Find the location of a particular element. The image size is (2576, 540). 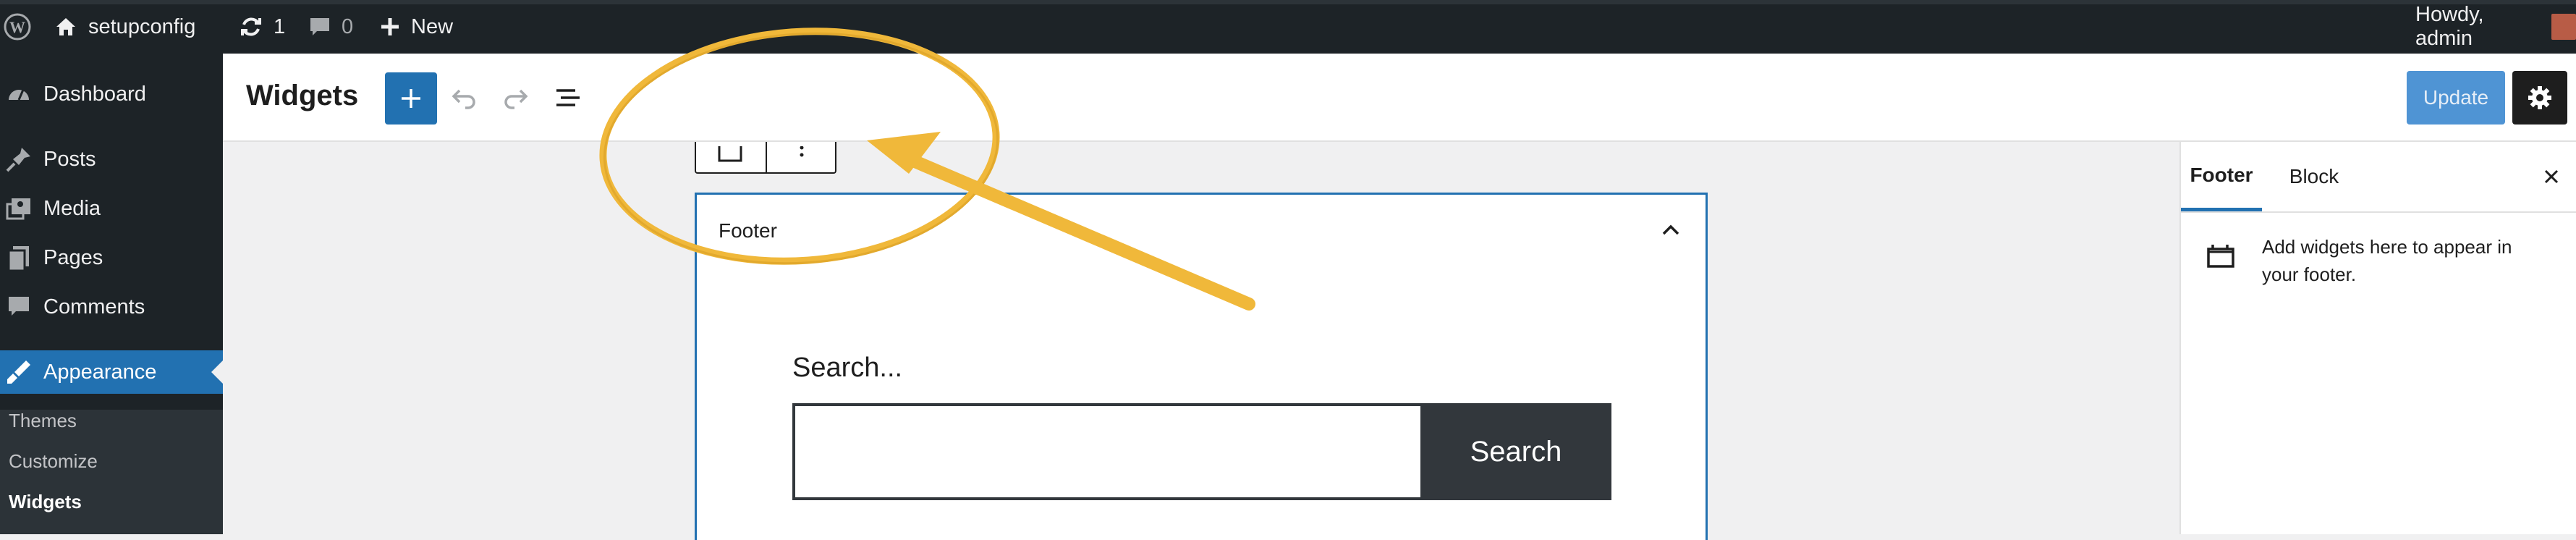

submenu-item-widgets: Widgets is located at coordinates (45, 502).